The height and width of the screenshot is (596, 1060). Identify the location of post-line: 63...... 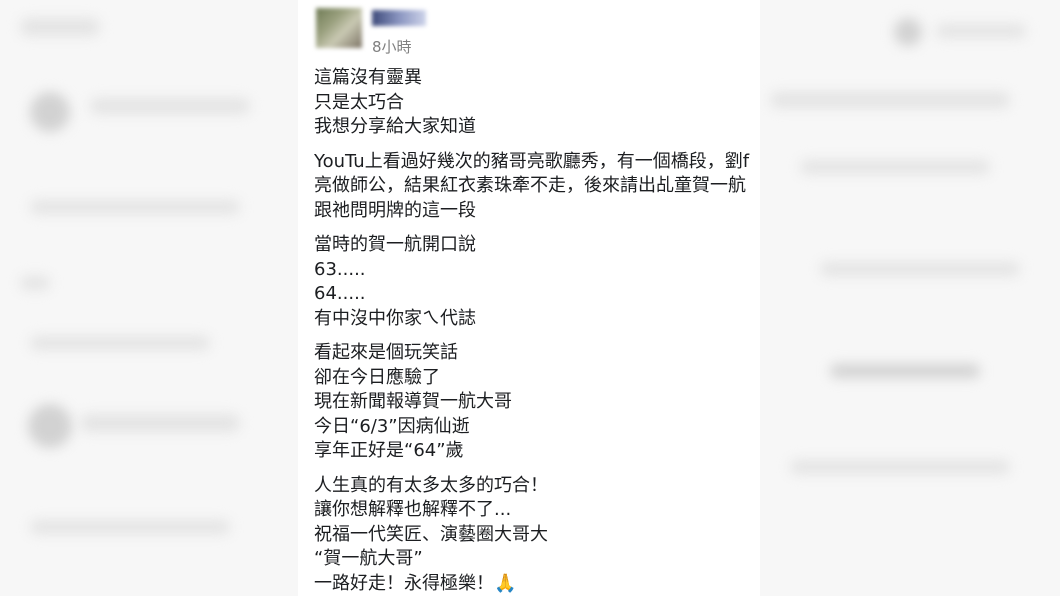
(340, 269).